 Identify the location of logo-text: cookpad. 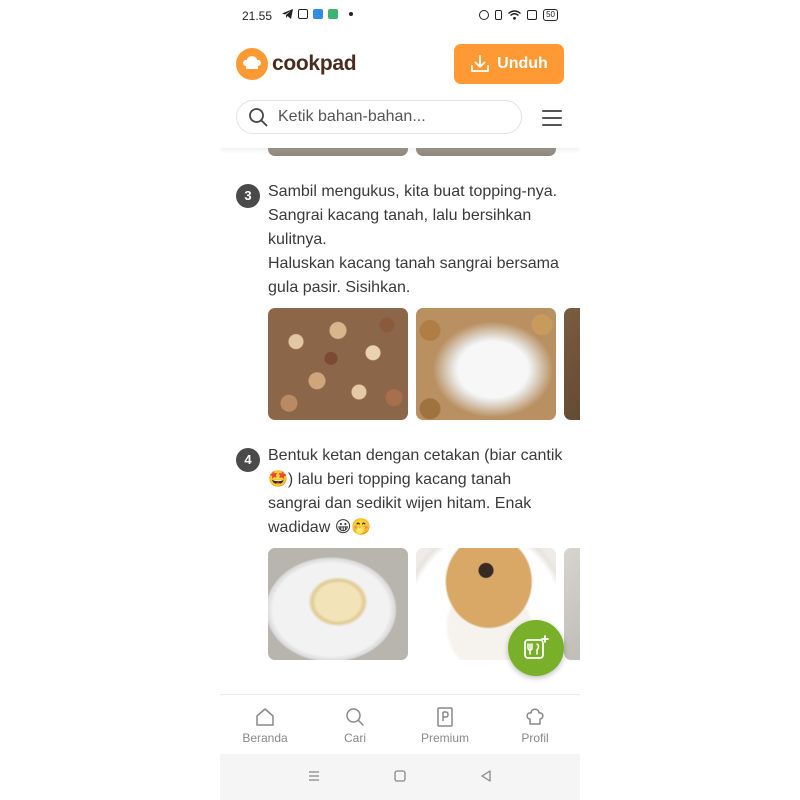
(314, 63).